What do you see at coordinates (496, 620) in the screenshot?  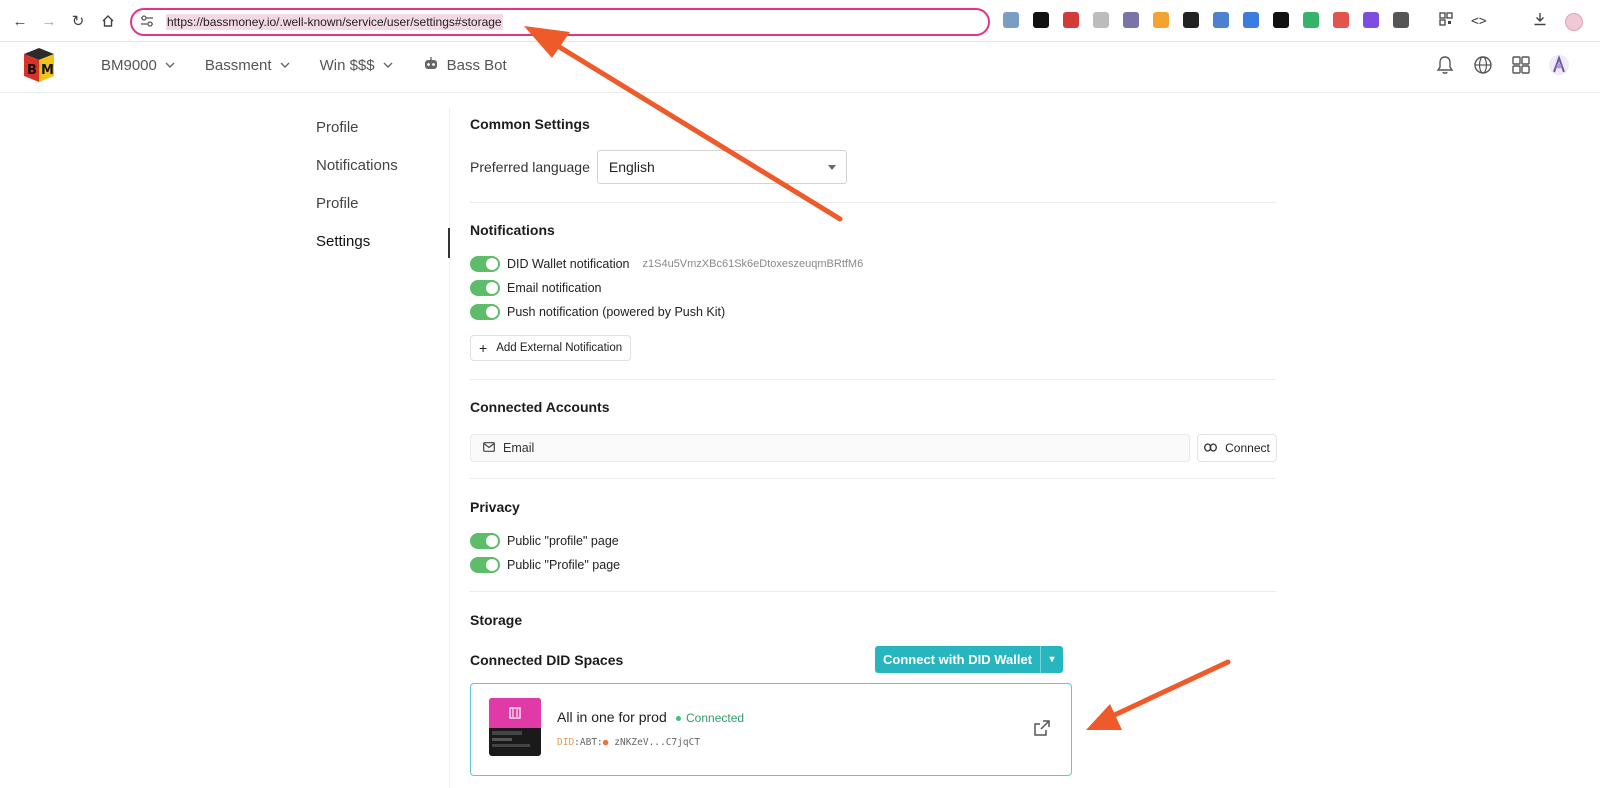 I see `storage-title: Storage` at bounding box center [496, 620].